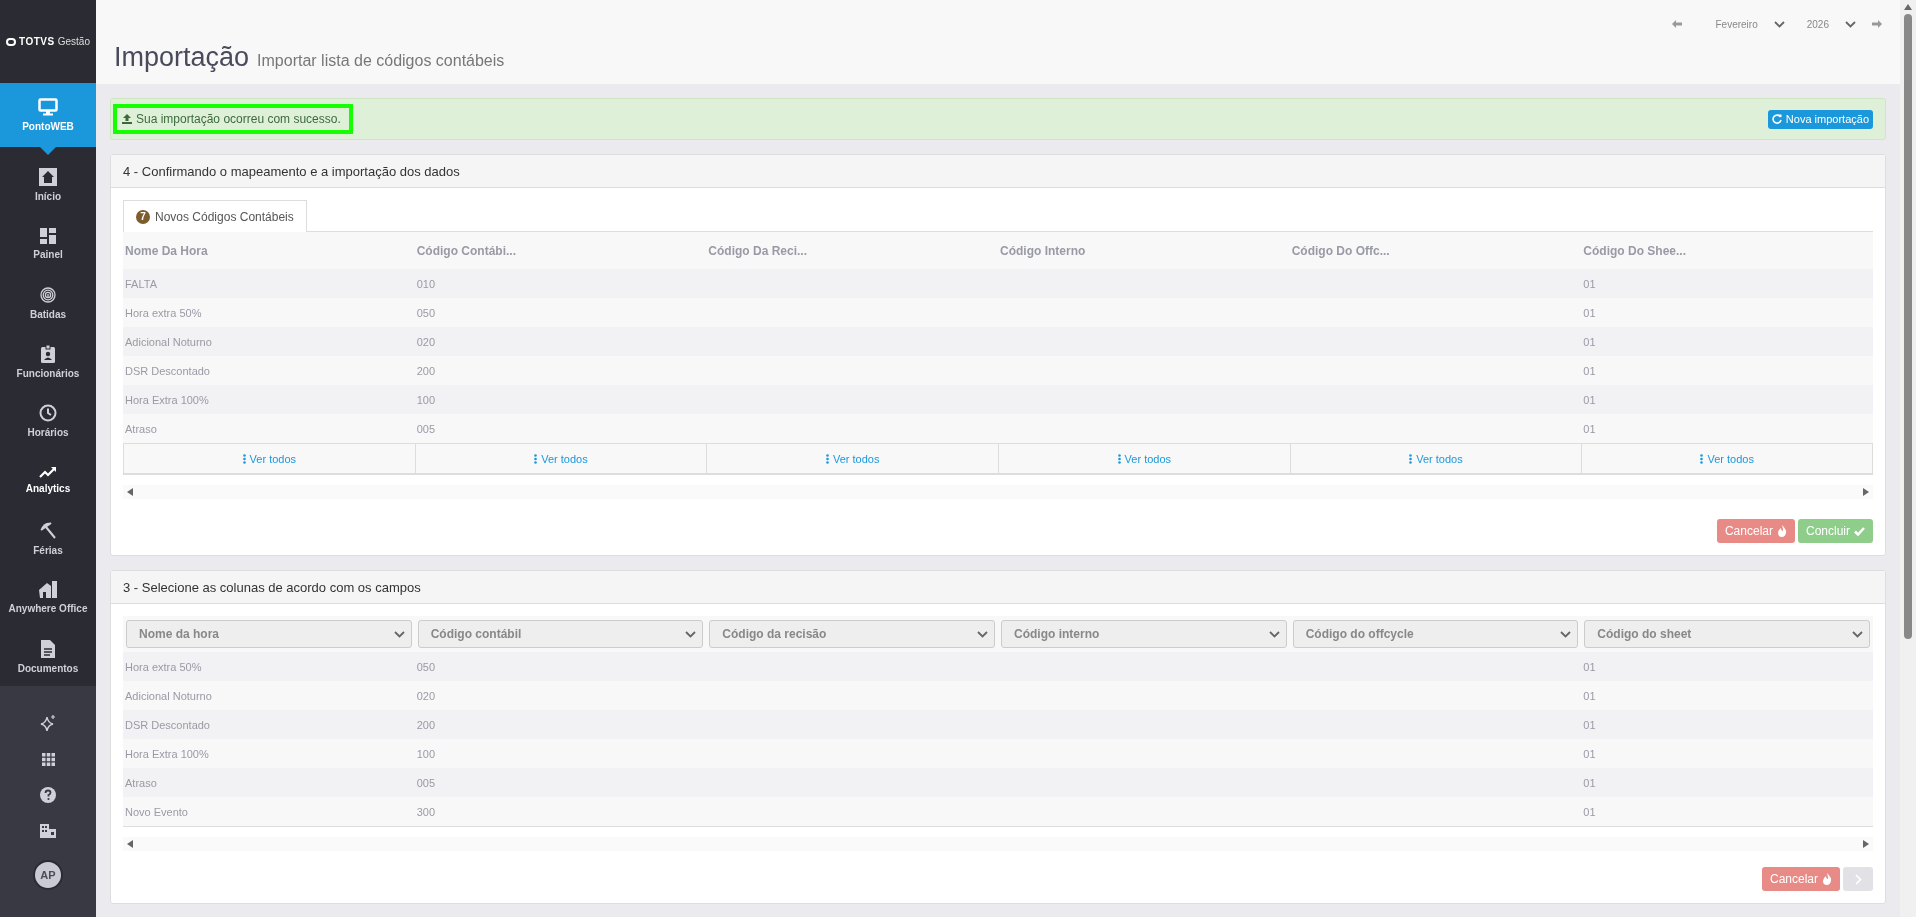 The width and height of the screenshot is (1916, 917). I want to click on chevron-right-icon, so click(1858, 879).